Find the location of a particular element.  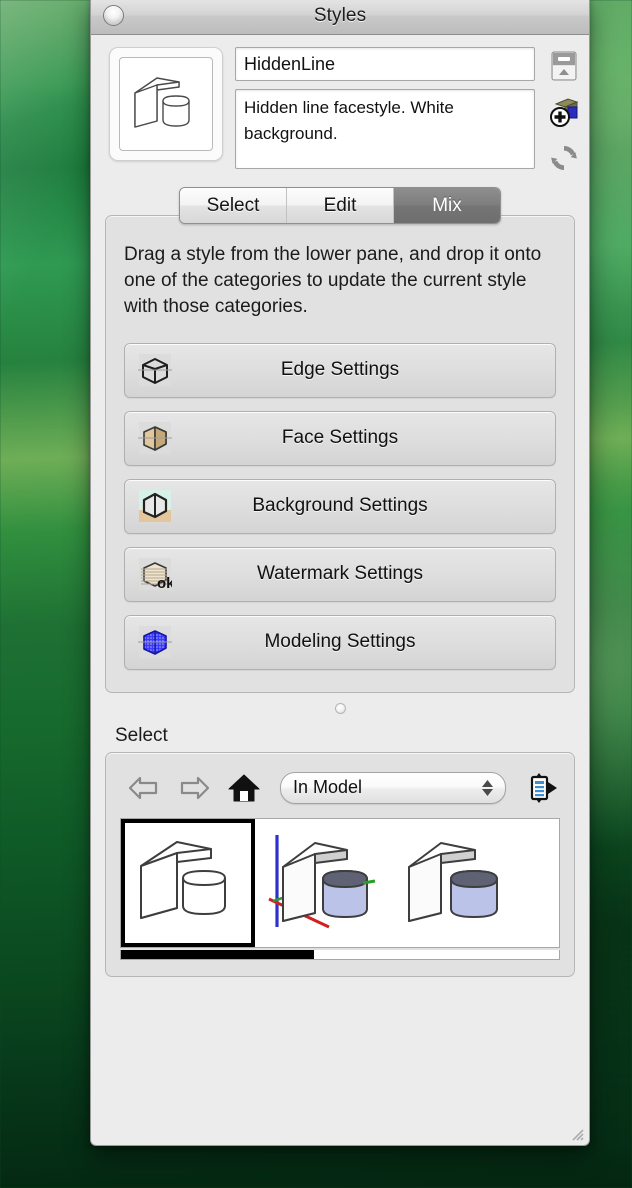

resize-grip-icon is located at coordinates (576, 1133).